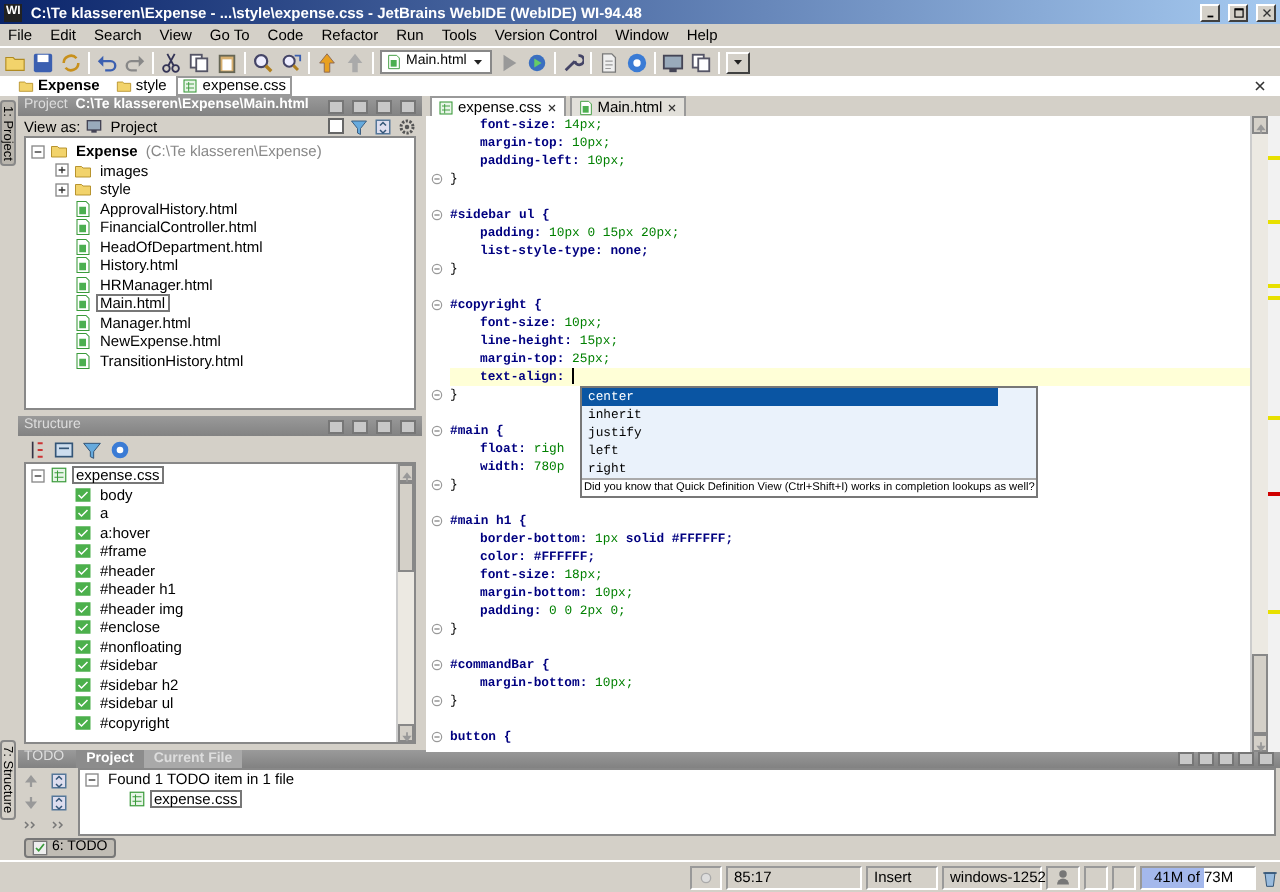  What do you see at coordinates (1063, 877) in the screenshot?
I see `person-icon` at bounding box center [1063, 877].